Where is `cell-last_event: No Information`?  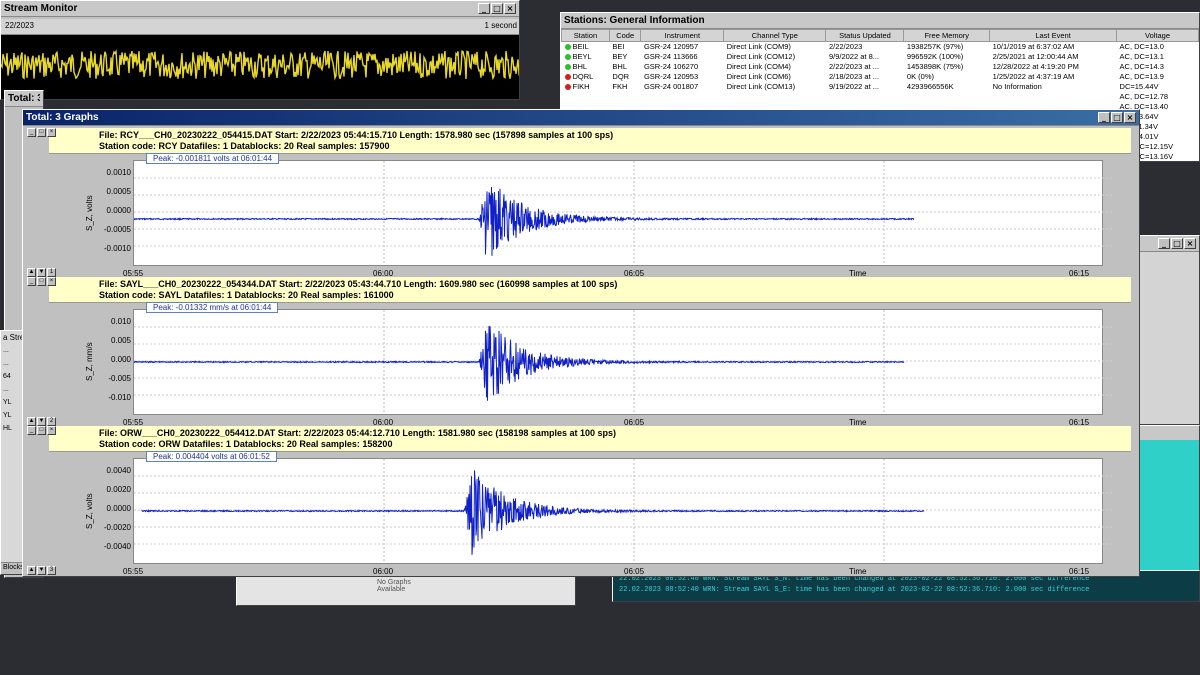 cell-last_event: No Information is located at coordinates (1017, 86).